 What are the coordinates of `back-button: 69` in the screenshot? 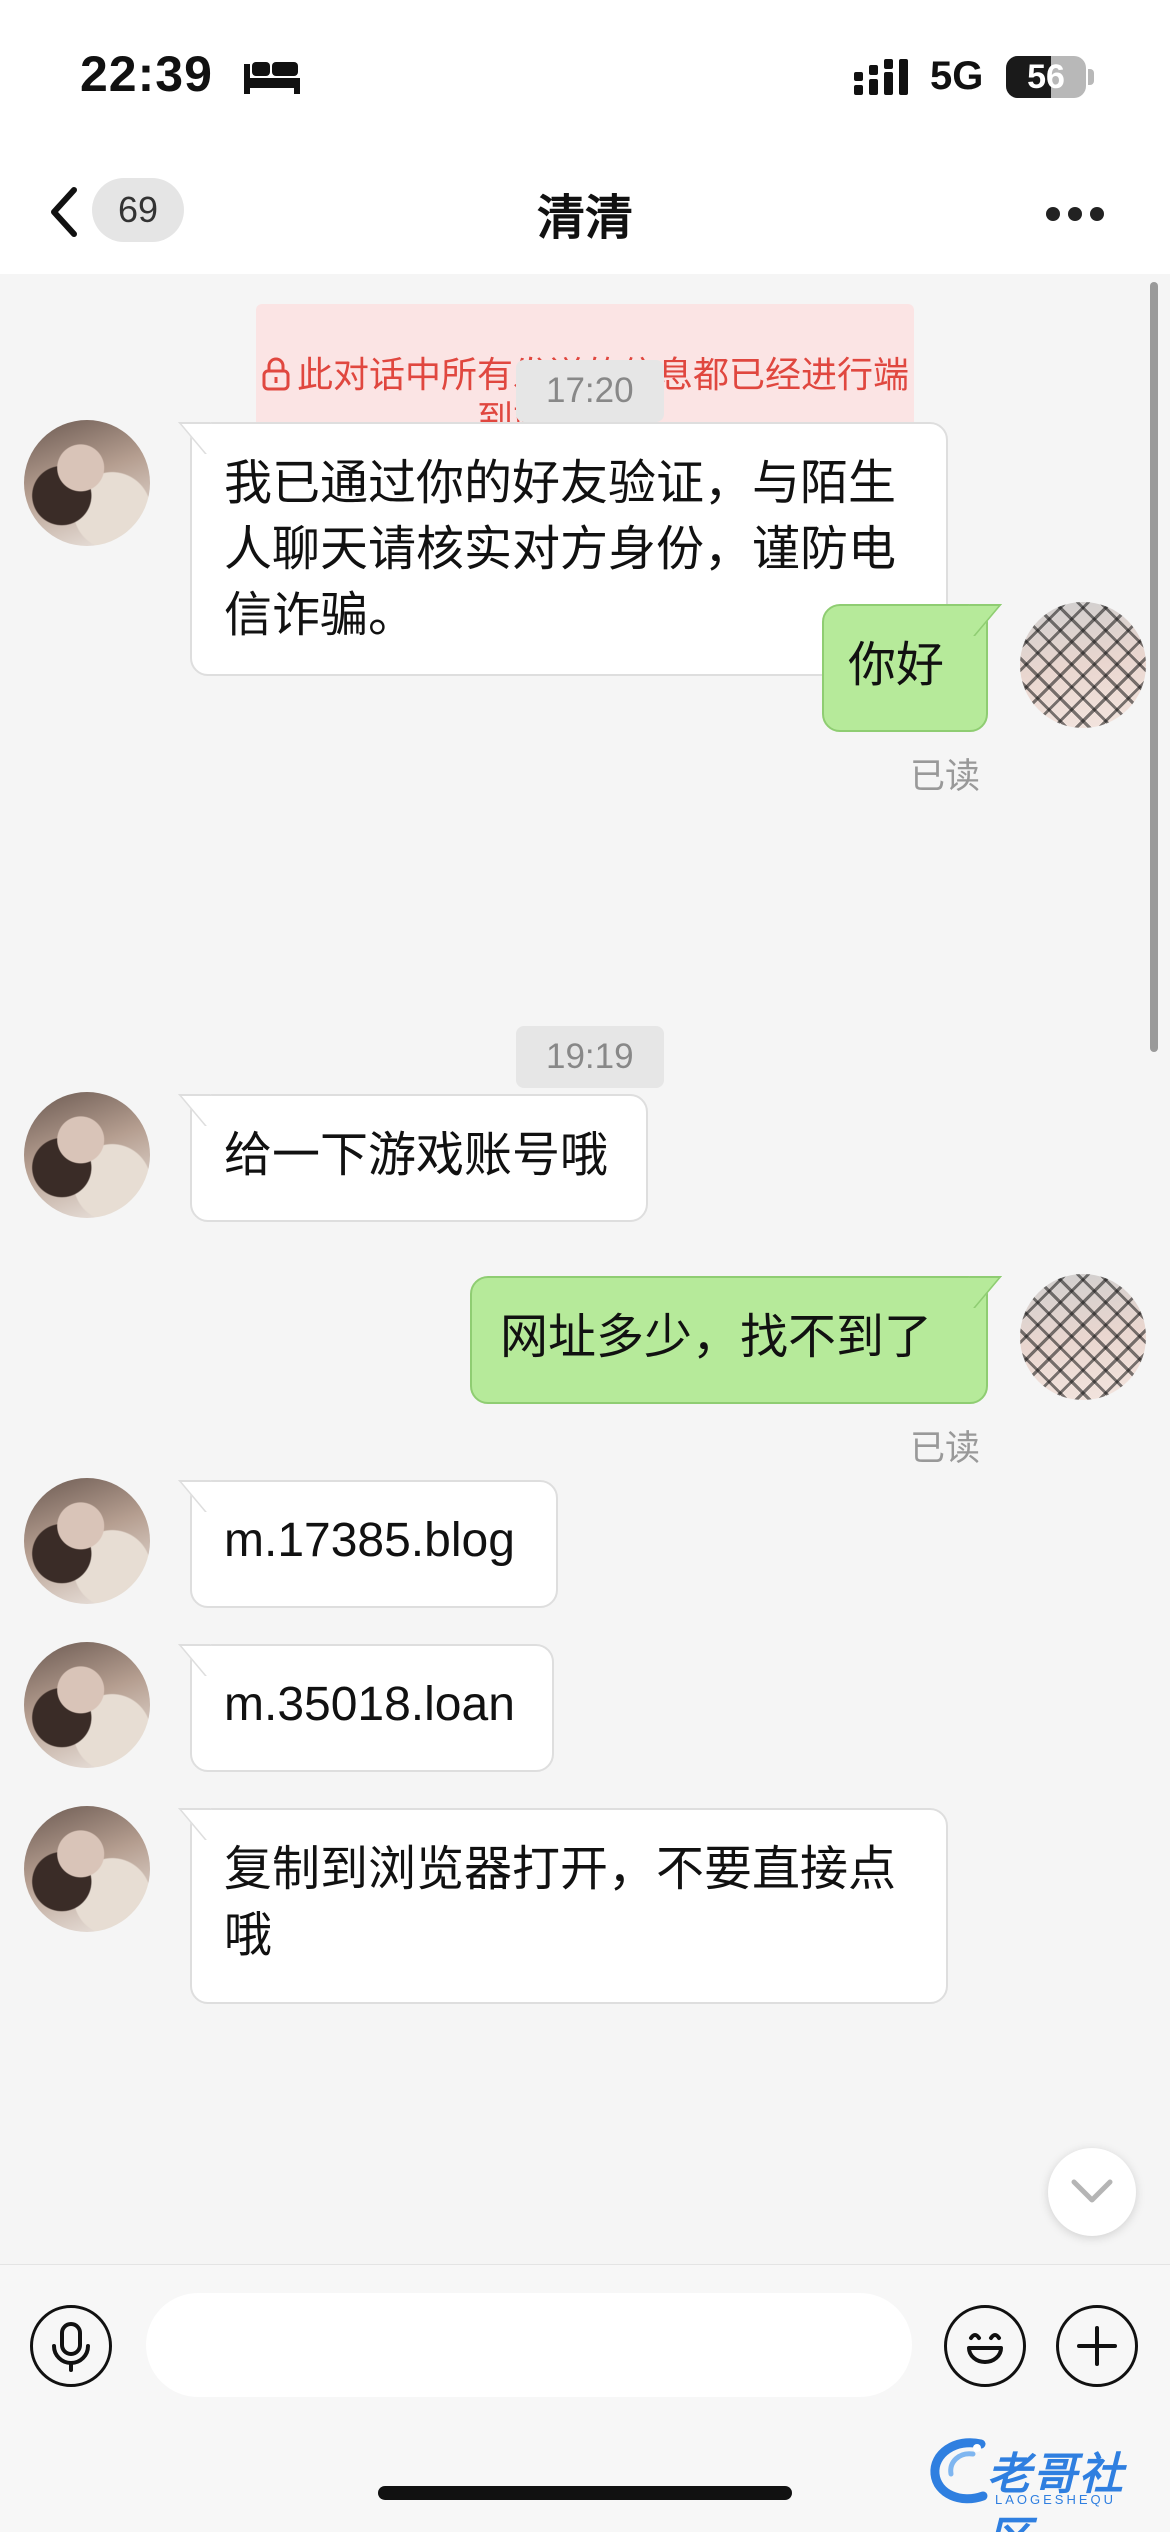 It's located at (115, 210).